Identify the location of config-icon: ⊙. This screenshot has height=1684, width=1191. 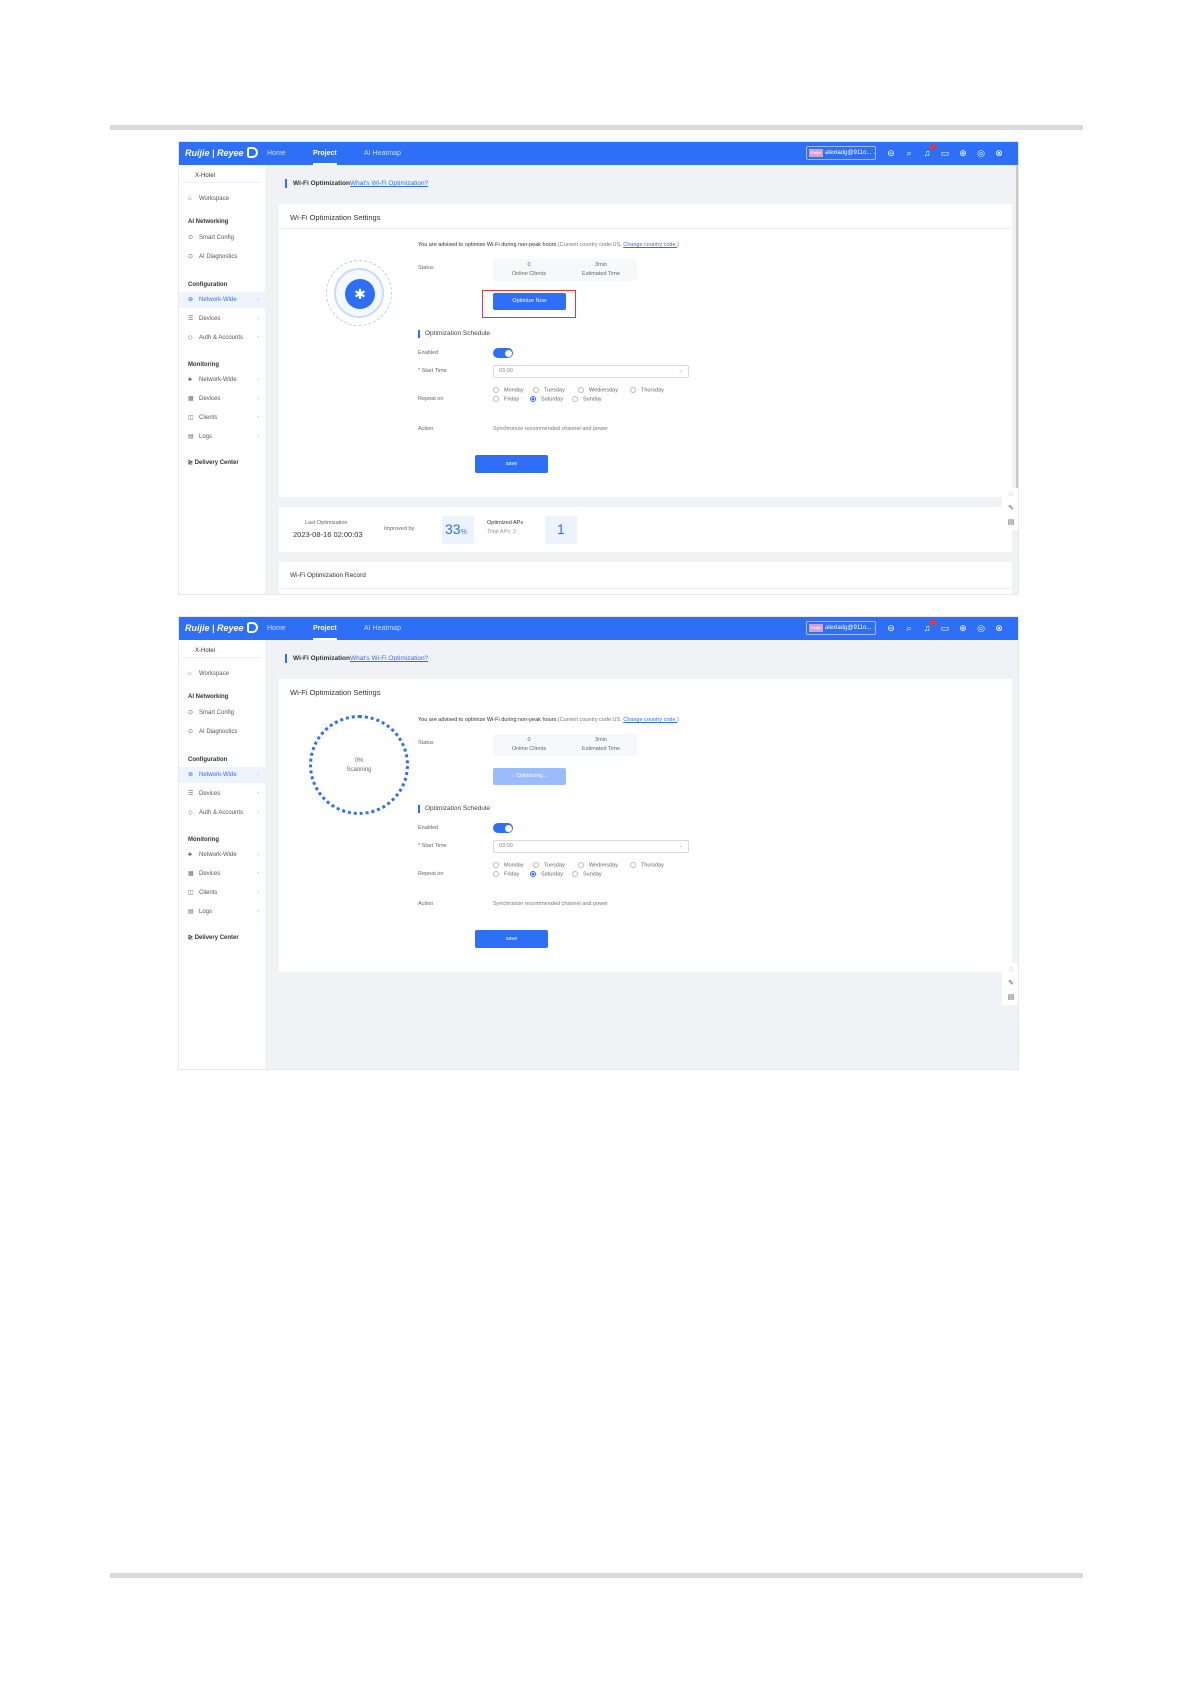
(191, 713).